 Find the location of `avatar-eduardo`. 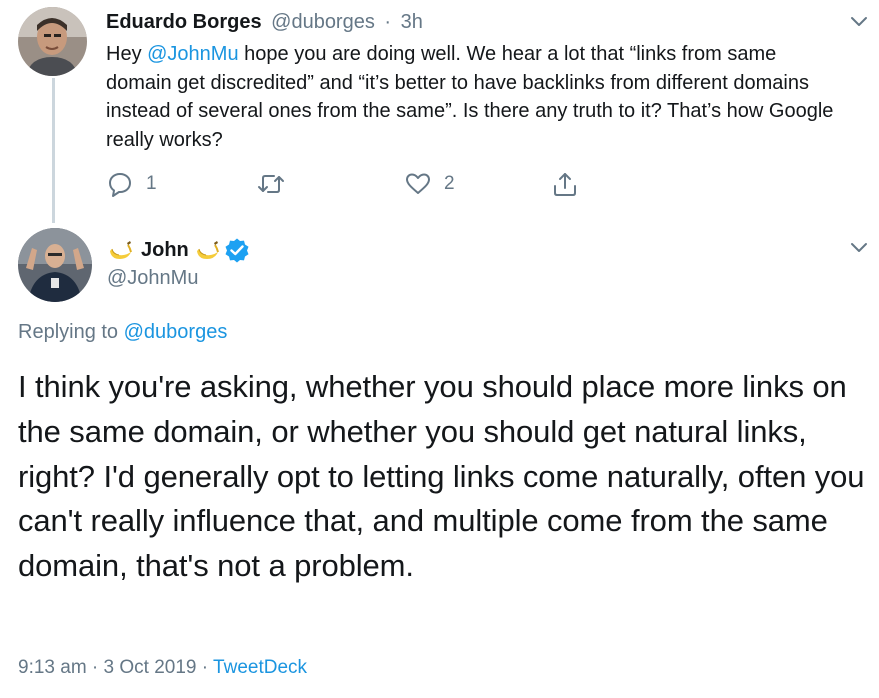

avatar-eduardo is located at coordinates (52, 41).